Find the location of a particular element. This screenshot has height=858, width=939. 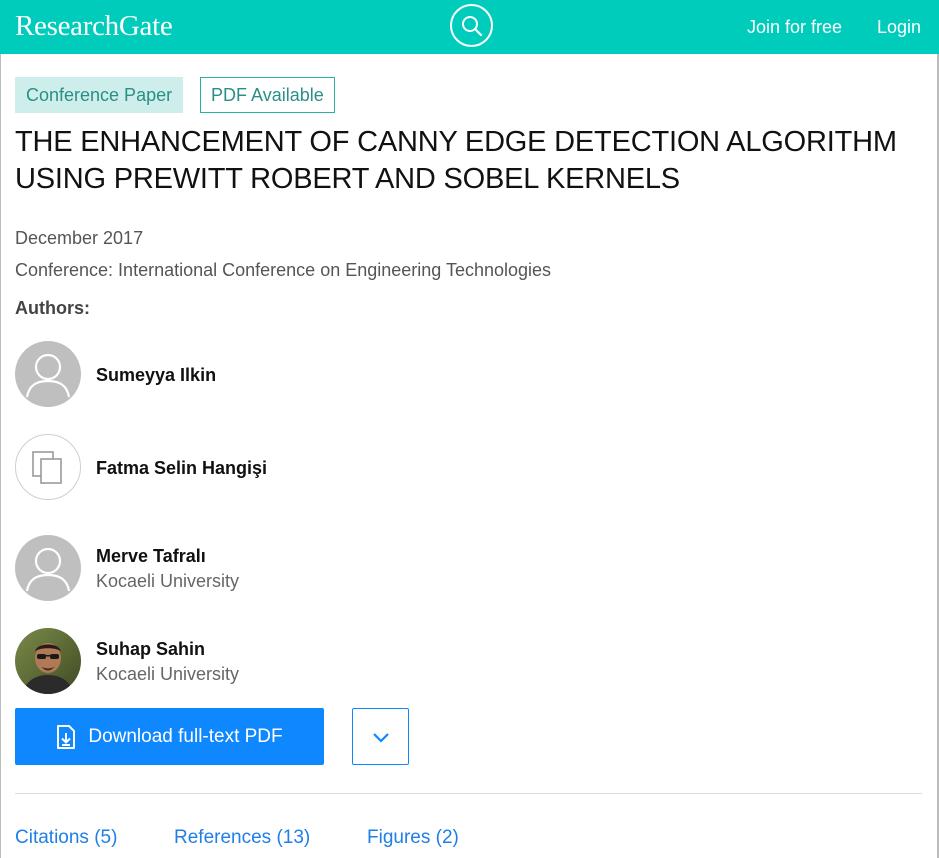

file-download-icon is located at coordinates (66, 736).